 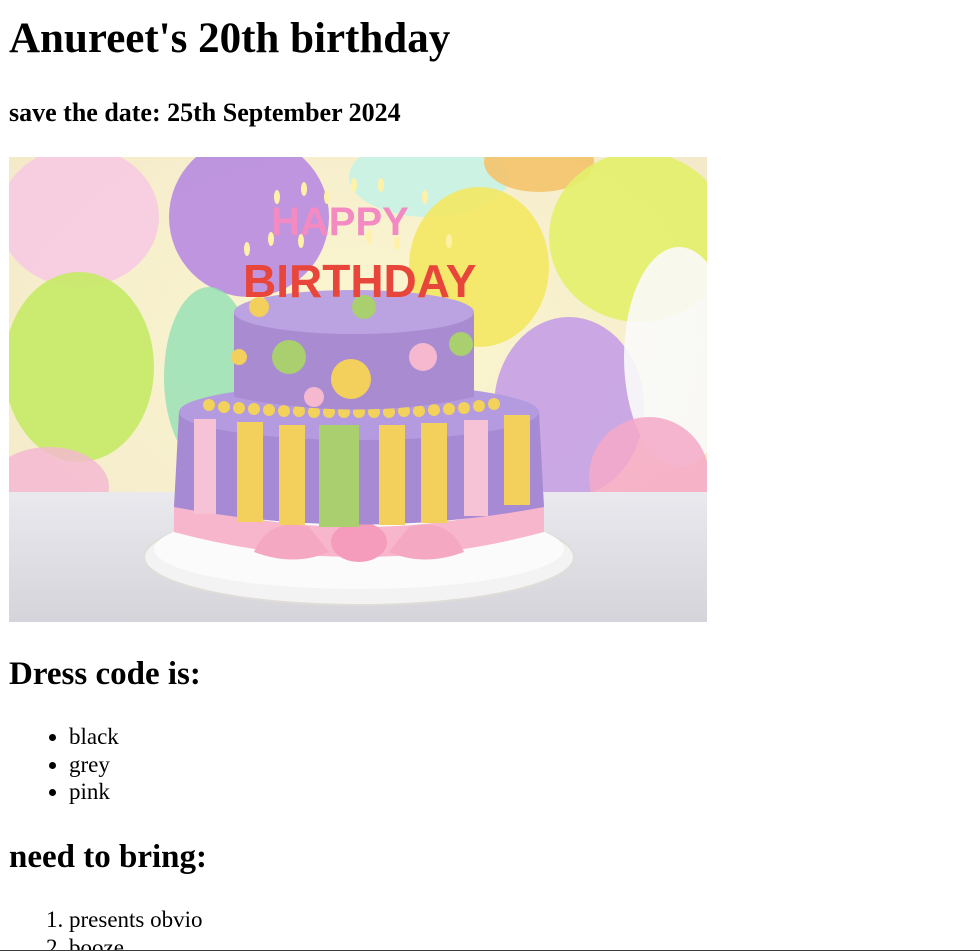 I want to click on candle-text-happy: HAPPY, so click(x=340, y=222).